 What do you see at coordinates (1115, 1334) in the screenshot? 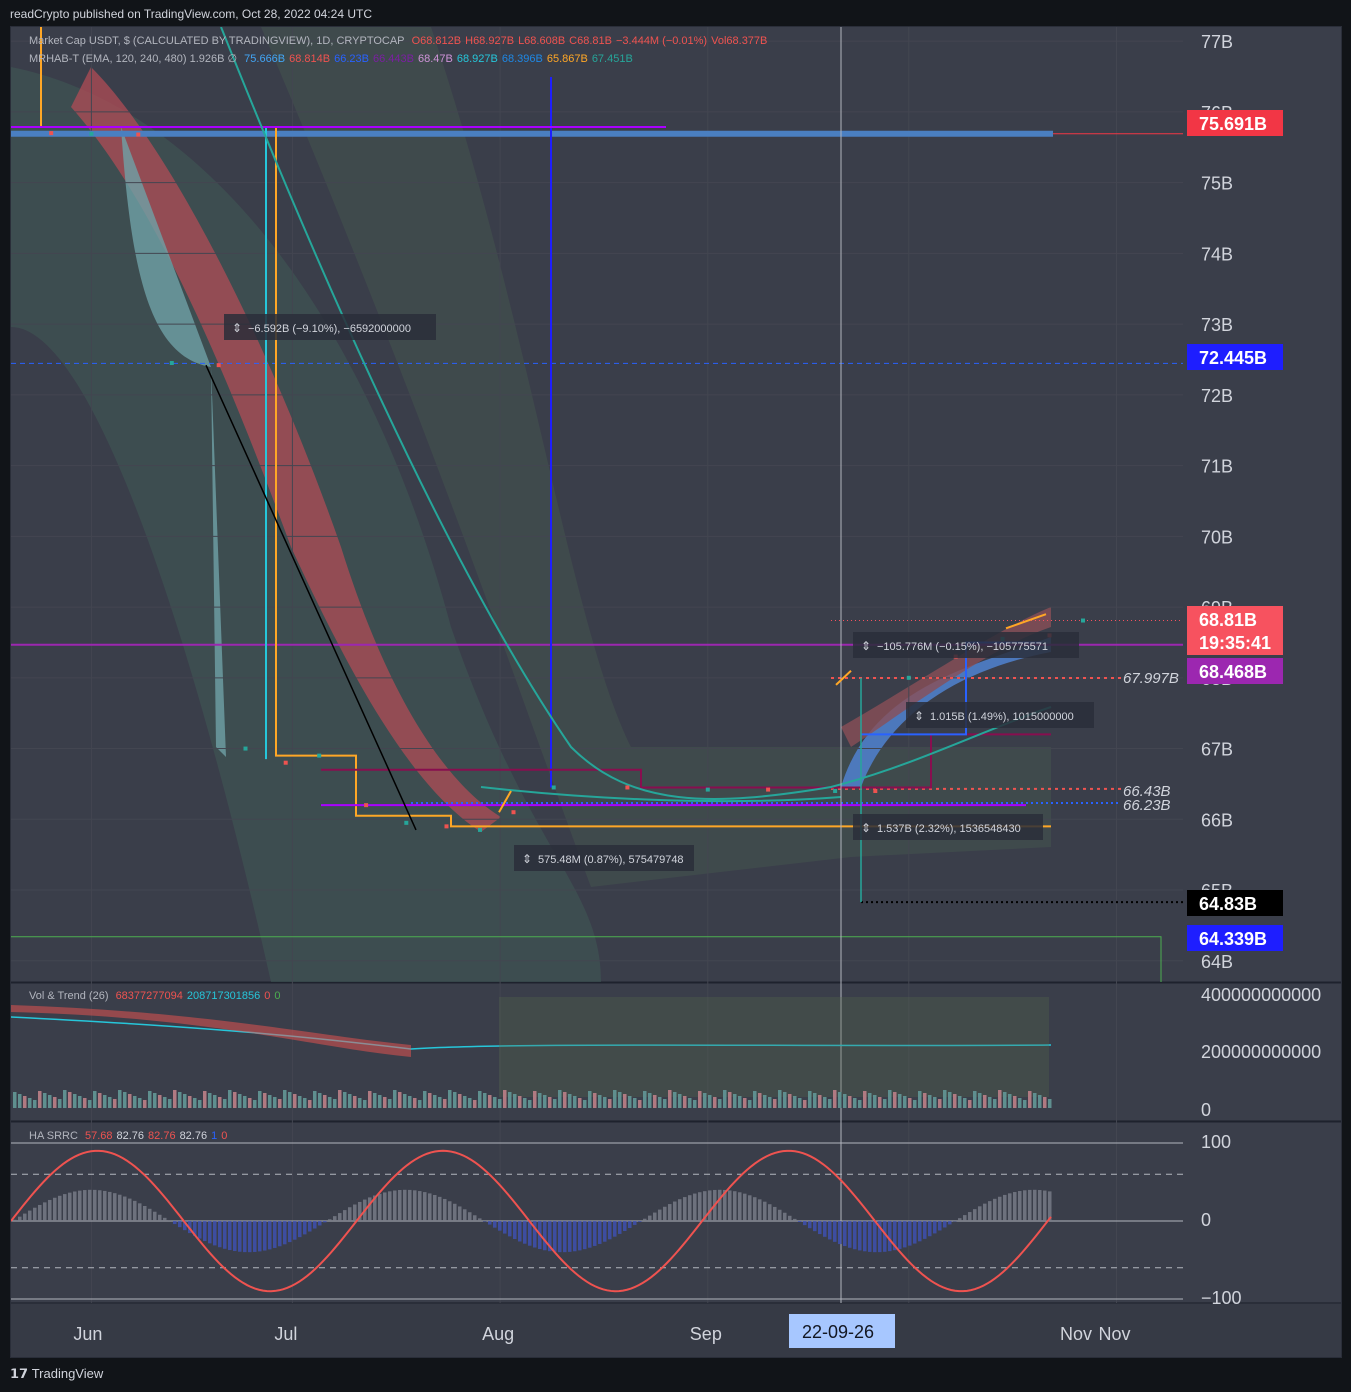
I see `x-tick-label: Nov` at bounding box center [1115, 1334].